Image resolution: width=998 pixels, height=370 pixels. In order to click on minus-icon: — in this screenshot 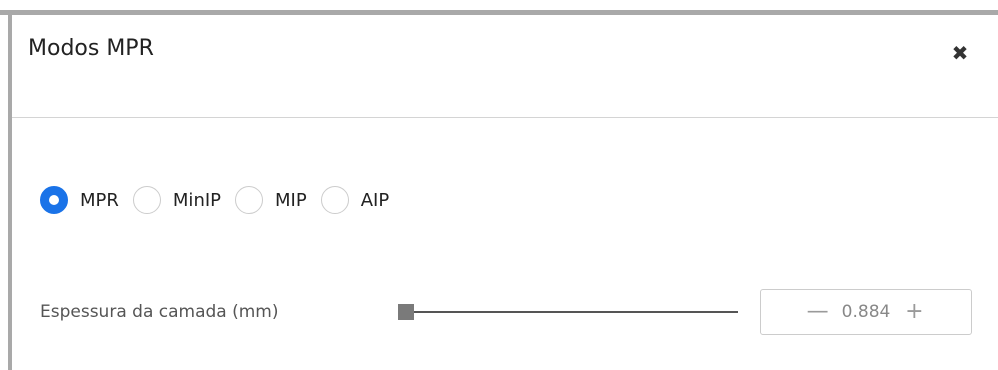, I will do `click(818, 312)`.